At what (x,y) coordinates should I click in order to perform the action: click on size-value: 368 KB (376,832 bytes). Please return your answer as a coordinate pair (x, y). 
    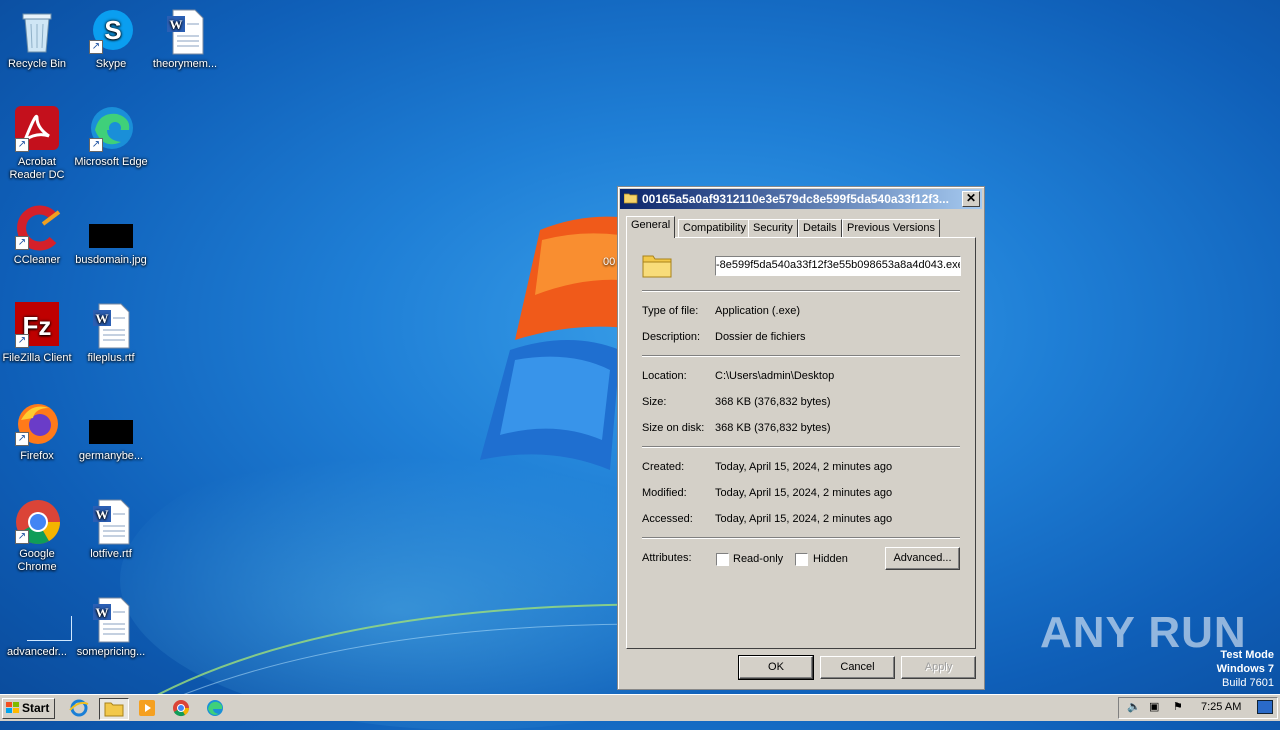
    Looking at the image, I should click on (773, 402).